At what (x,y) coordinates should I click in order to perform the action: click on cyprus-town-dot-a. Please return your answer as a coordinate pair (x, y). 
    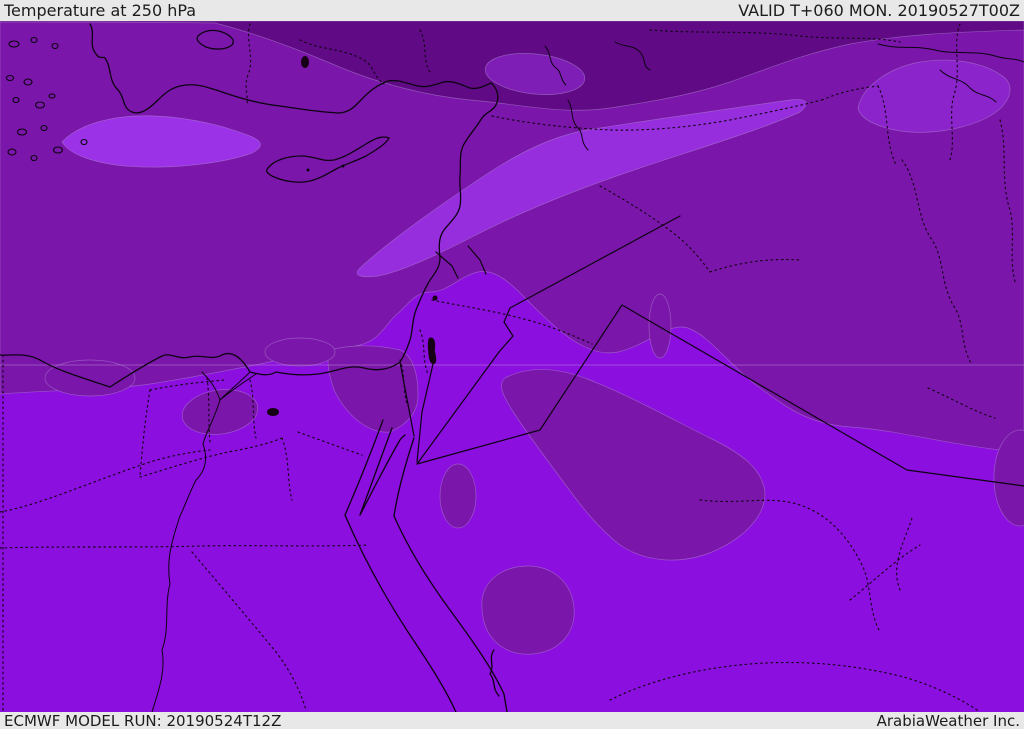
    Looking at the image, I should click on (343, 166).